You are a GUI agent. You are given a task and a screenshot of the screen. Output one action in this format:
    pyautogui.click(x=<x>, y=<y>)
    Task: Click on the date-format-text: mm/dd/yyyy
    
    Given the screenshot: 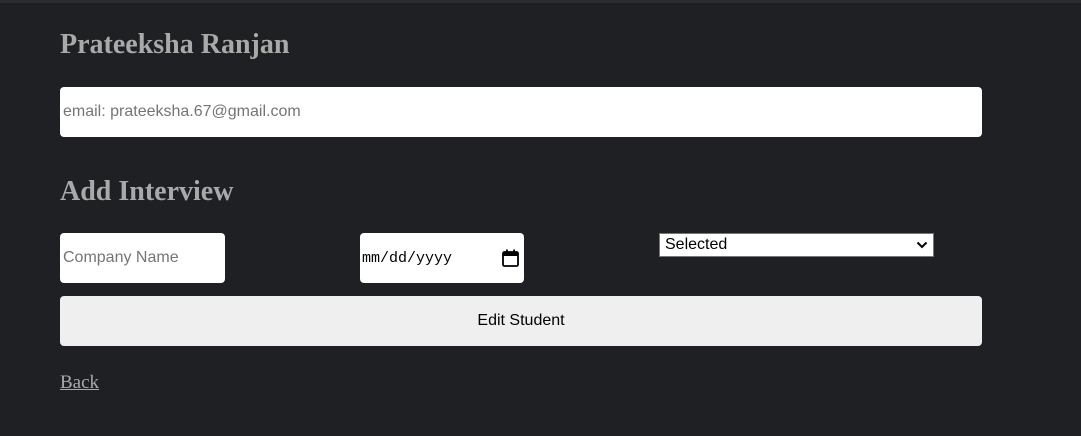 What is the action you would take?
    pyautogui.click(x=407, y=258)
    